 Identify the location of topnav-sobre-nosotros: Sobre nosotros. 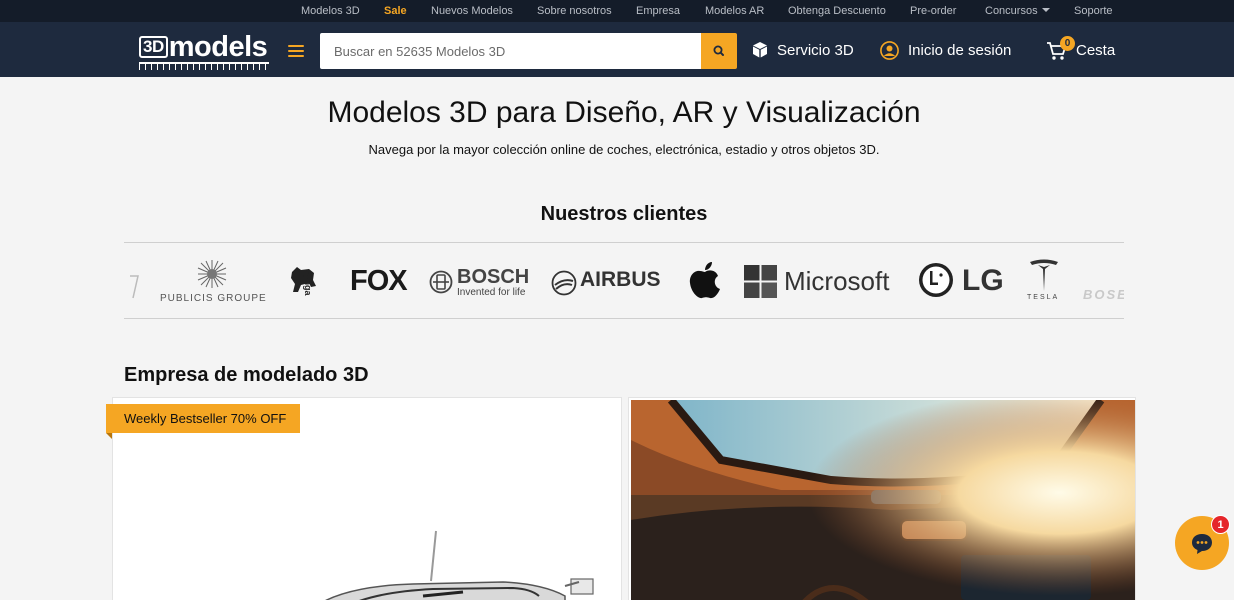
(574, 11).